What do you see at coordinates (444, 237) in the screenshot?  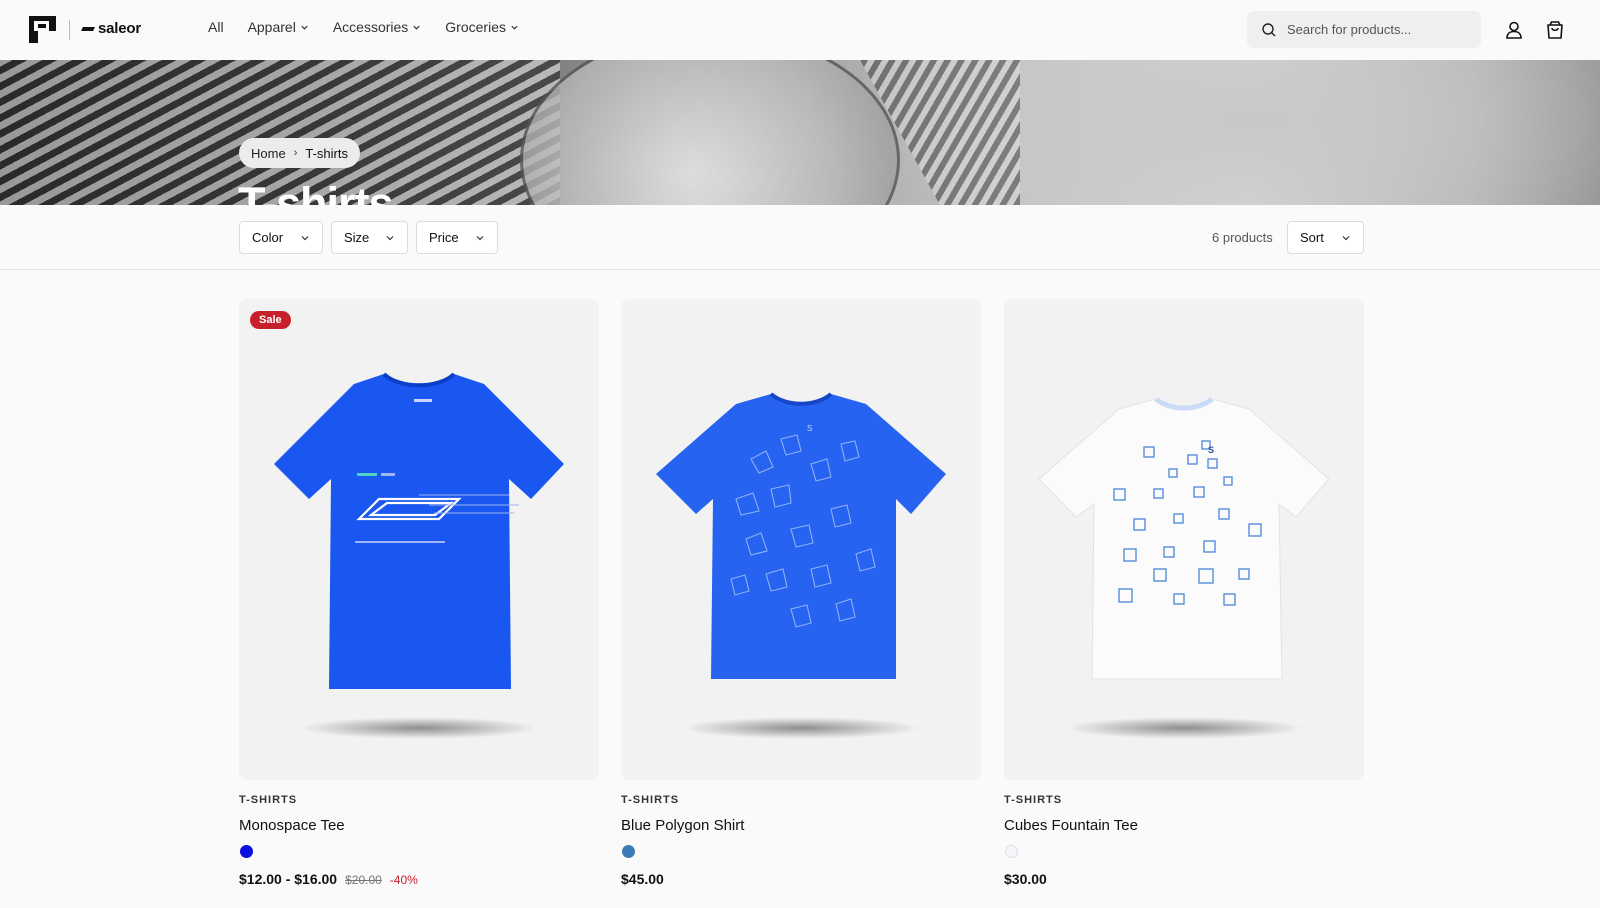 I see `price-filter-label: Price` at bounding box center [444, 237].